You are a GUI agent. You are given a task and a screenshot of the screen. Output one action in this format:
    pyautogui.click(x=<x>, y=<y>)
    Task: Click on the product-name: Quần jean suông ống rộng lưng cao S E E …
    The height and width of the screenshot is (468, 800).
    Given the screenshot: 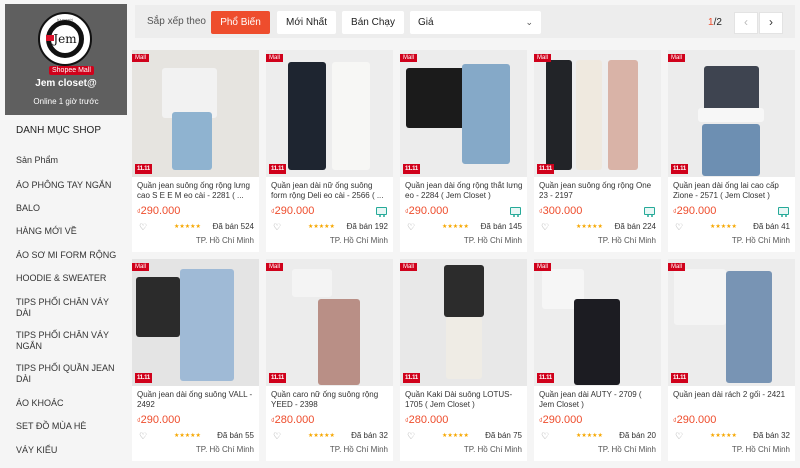 What is the action you would take?
    pyautogui.click(x=196, y=191)
    